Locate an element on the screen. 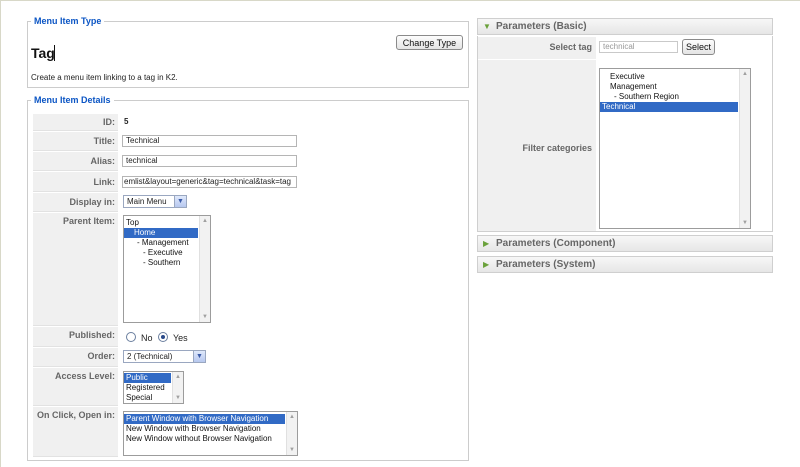  params-basic-title: Parameters (Basic) is located at coordinates (541, 26).